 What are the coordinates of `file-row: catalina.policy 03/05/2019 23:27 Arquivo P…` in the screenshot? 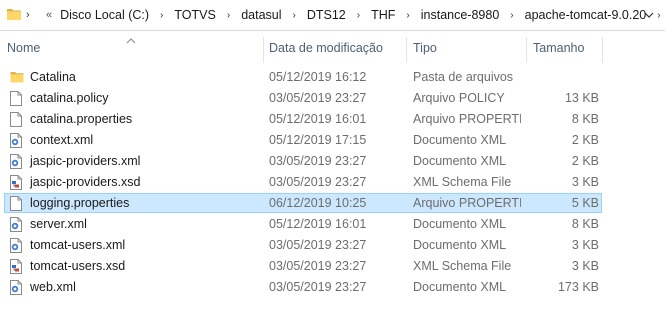 It's located at (332, 98).